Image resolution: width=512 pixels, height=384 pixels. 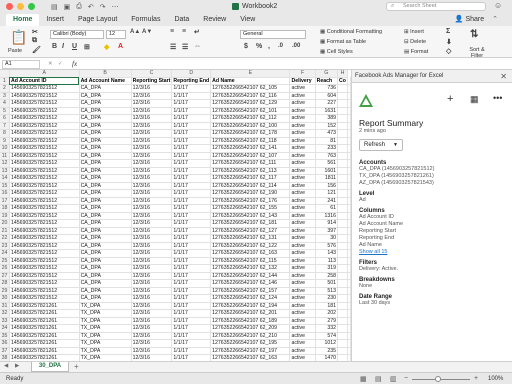 I want to click on row-header: 36, so click(x=5, y=343).